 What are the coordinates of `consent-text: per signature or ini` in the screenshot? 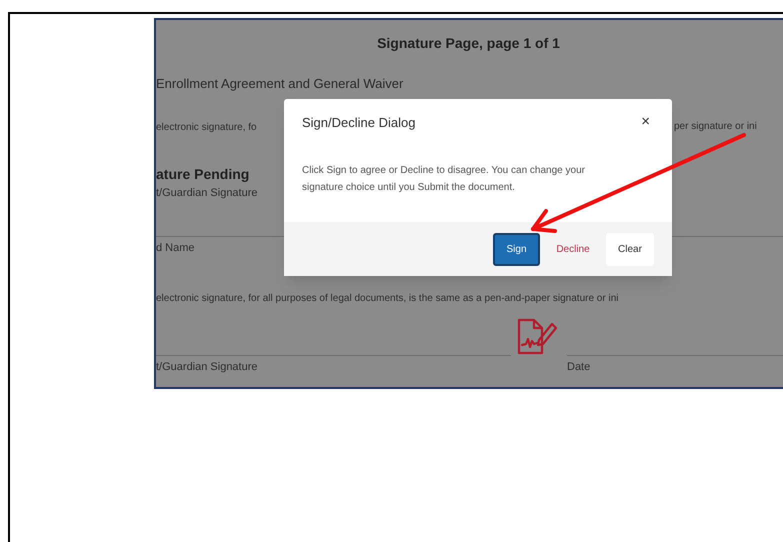 It's located at (715, 127).